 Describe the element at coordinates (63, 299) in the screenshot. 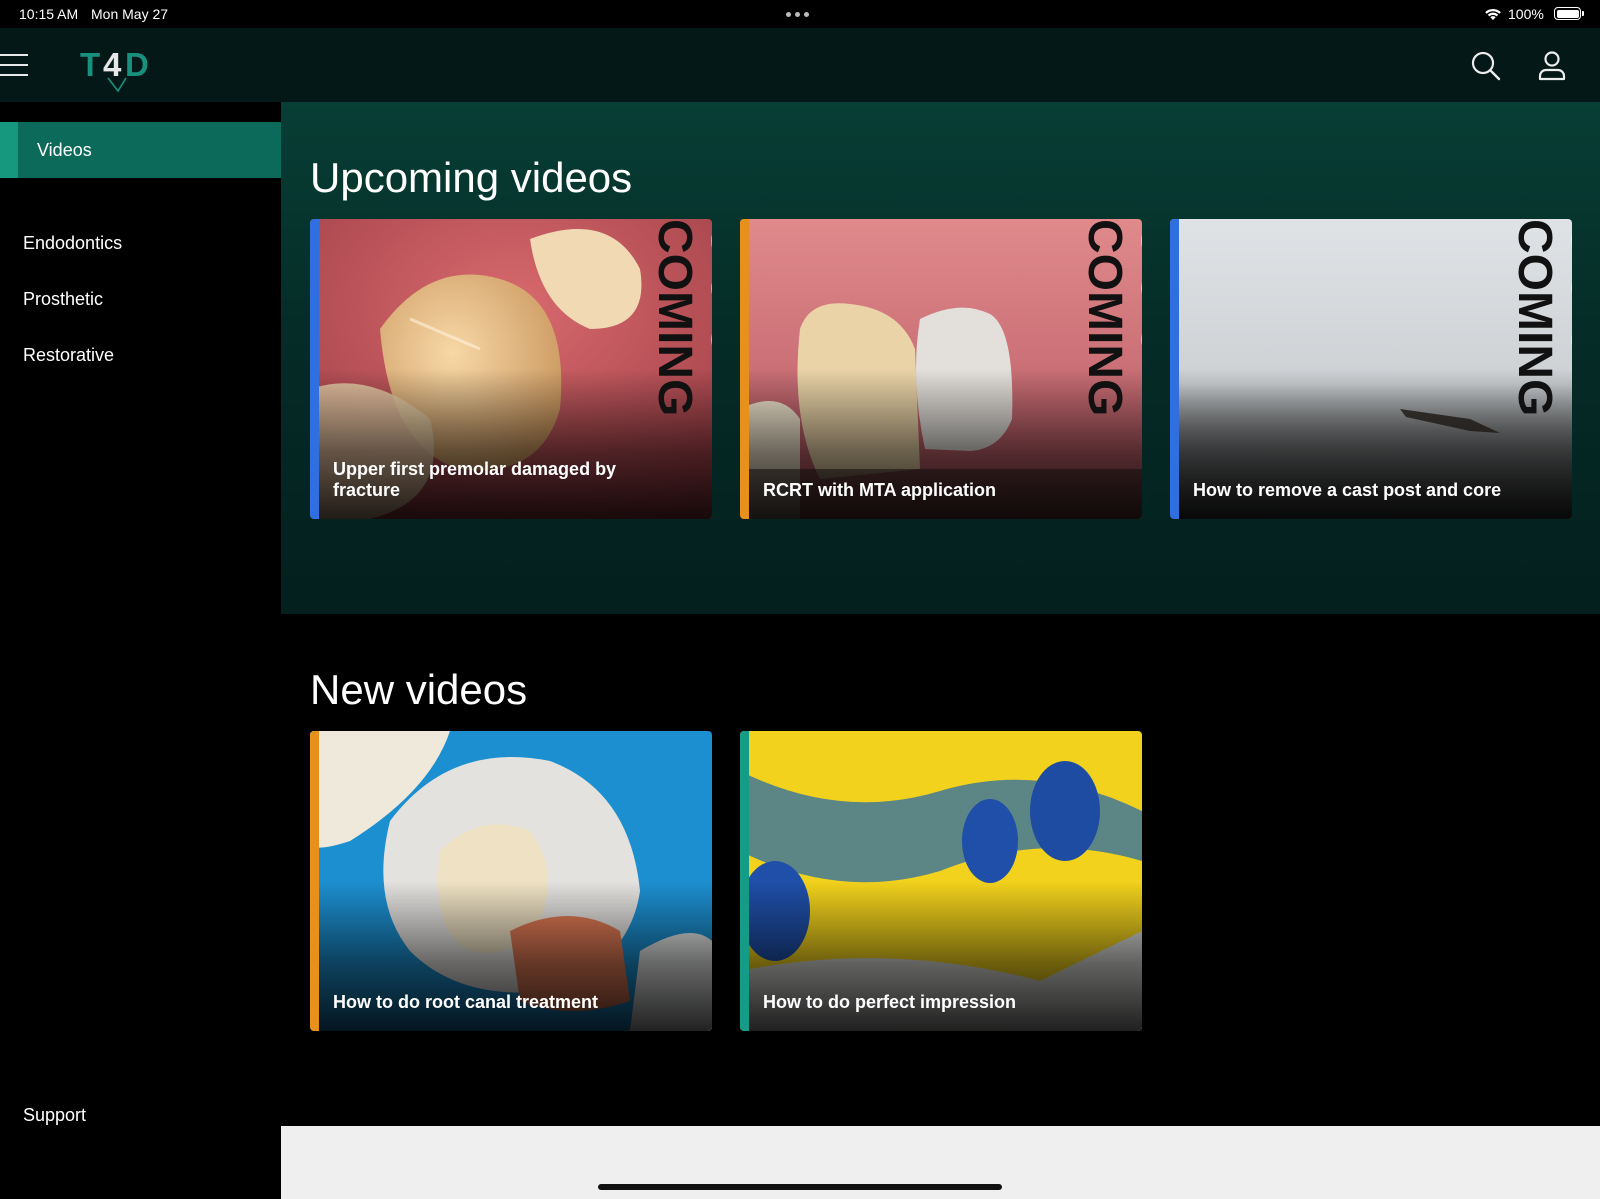

I see `sidebar-item-prosthetic: Prosthetic` at that location.